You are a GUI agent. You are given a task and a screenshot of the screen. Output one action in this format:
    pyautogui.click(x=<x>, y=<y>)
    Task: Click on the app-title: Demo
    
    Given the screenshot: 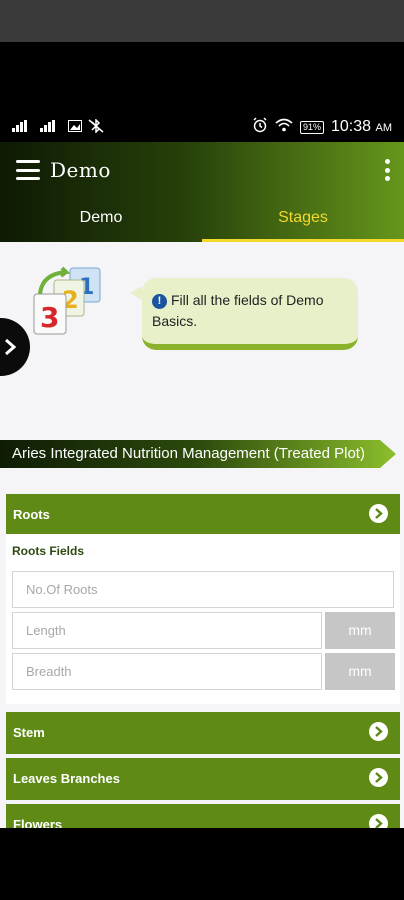 What is the action you would take?
    pyautogui.click(x=80, y=170)
    